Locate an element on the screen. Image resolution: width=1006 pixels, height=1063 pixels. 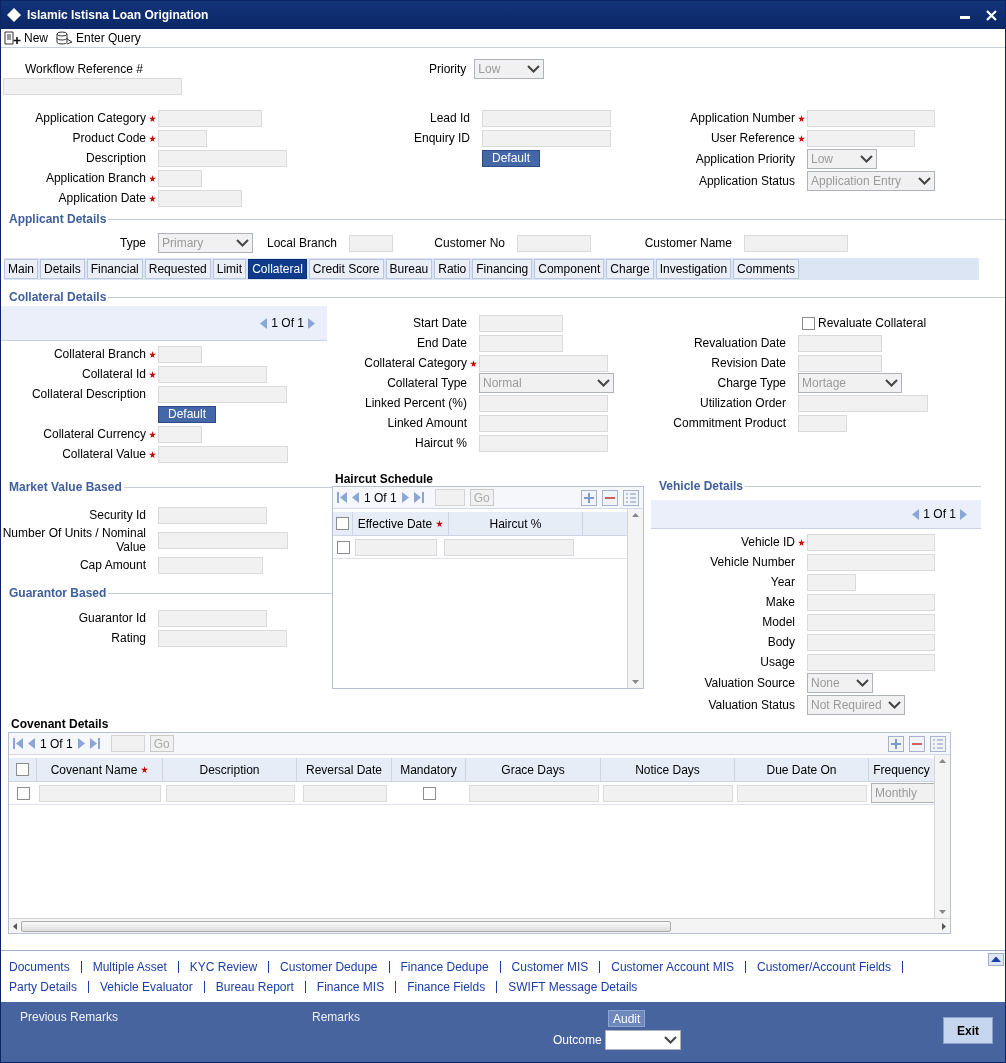
link: Finance Fields is located at coordinates (446, 986).